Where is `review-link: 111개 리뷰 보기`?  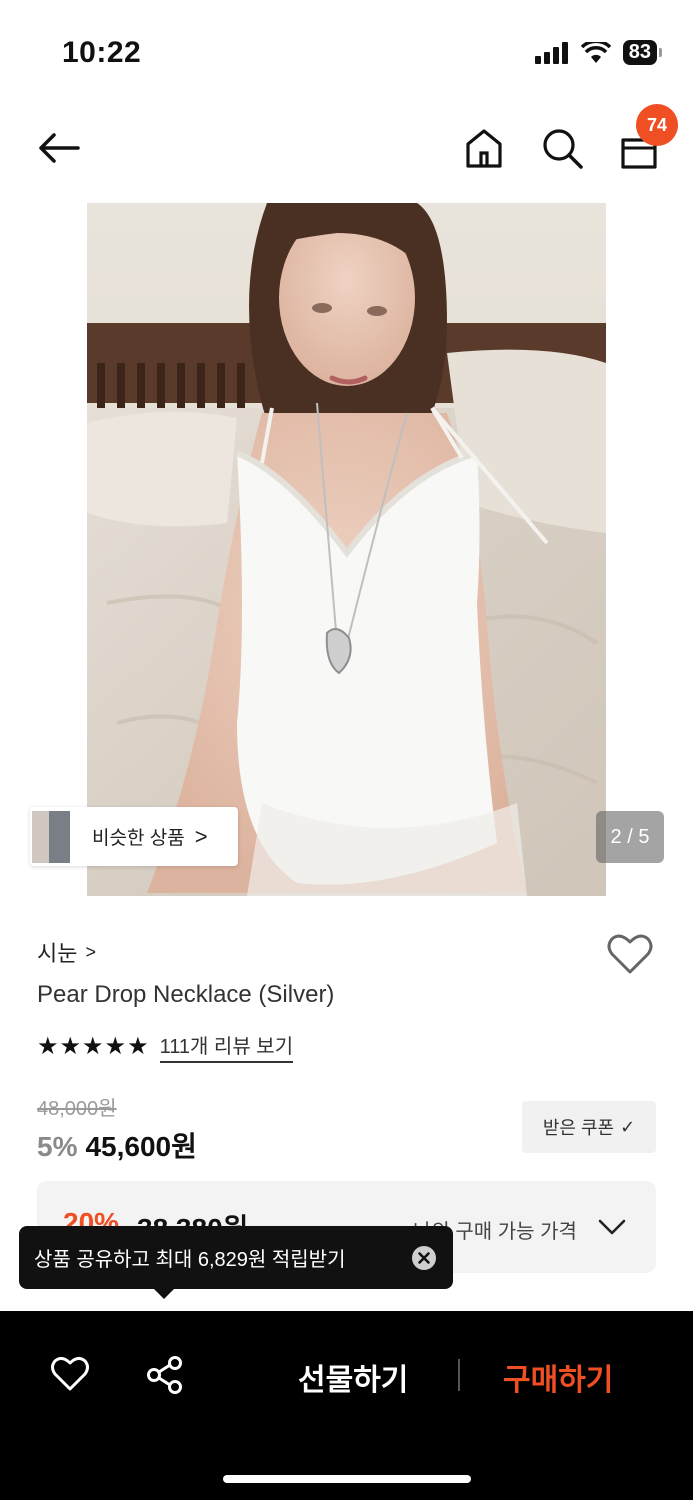
review-link: 111개 리뷰 보기 is located at coordinates (226, 1046).